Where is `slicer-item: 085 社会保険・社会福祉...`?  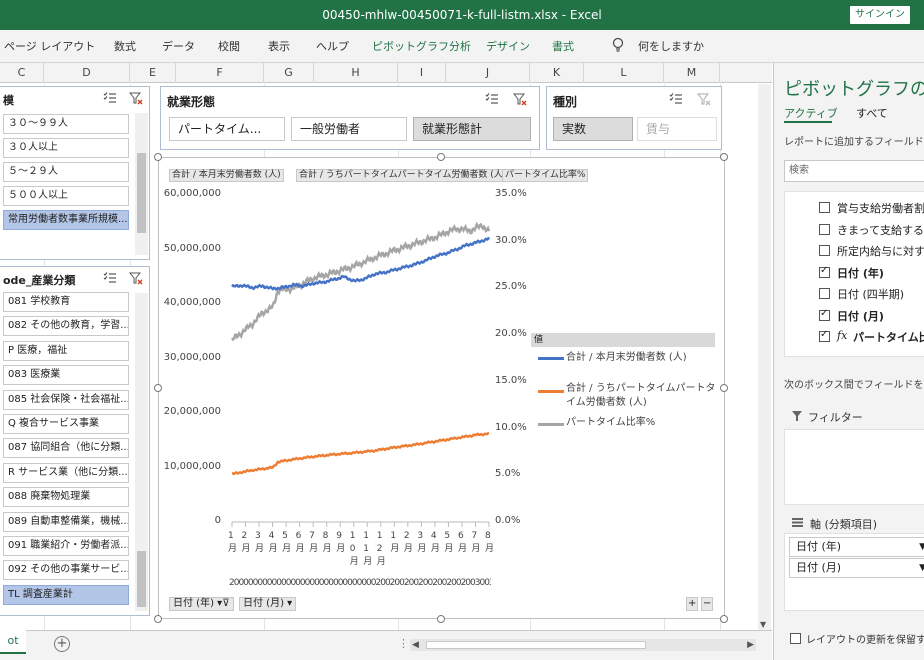
slicer-item: 085 社会保険・社会福祉... is located at coordinates (66, 399).